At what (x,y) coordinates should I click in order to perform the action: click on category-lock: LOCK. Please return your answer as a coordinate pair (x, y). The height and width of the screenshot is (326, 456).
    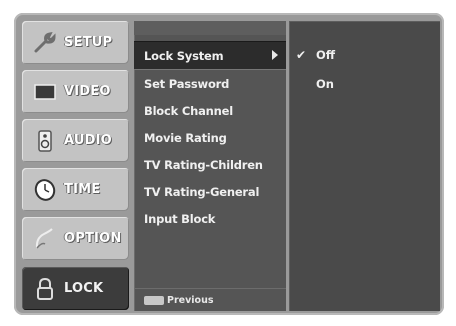
    Looking at the image, I should click on (75, 288).